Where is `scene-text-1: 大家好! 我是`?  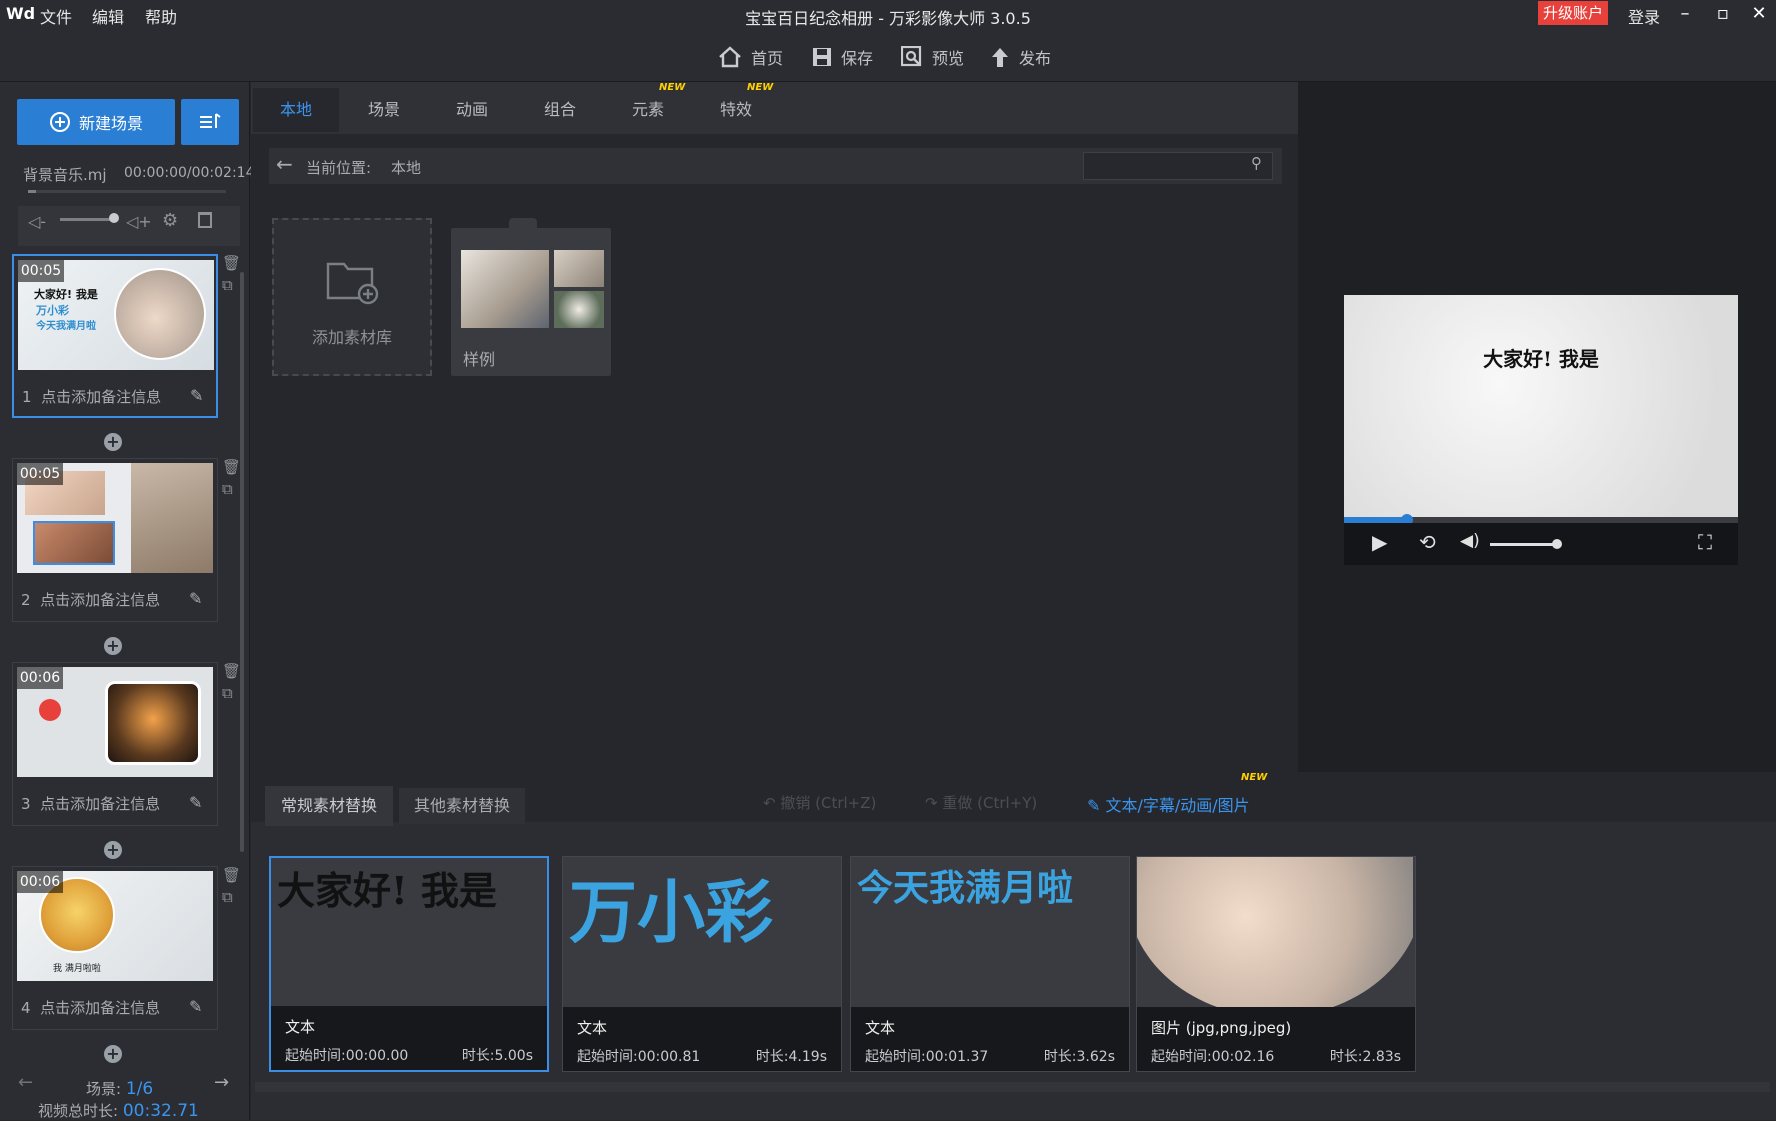
scene-text-1: 大家好! 我是 is located at coordinates (66, 294).